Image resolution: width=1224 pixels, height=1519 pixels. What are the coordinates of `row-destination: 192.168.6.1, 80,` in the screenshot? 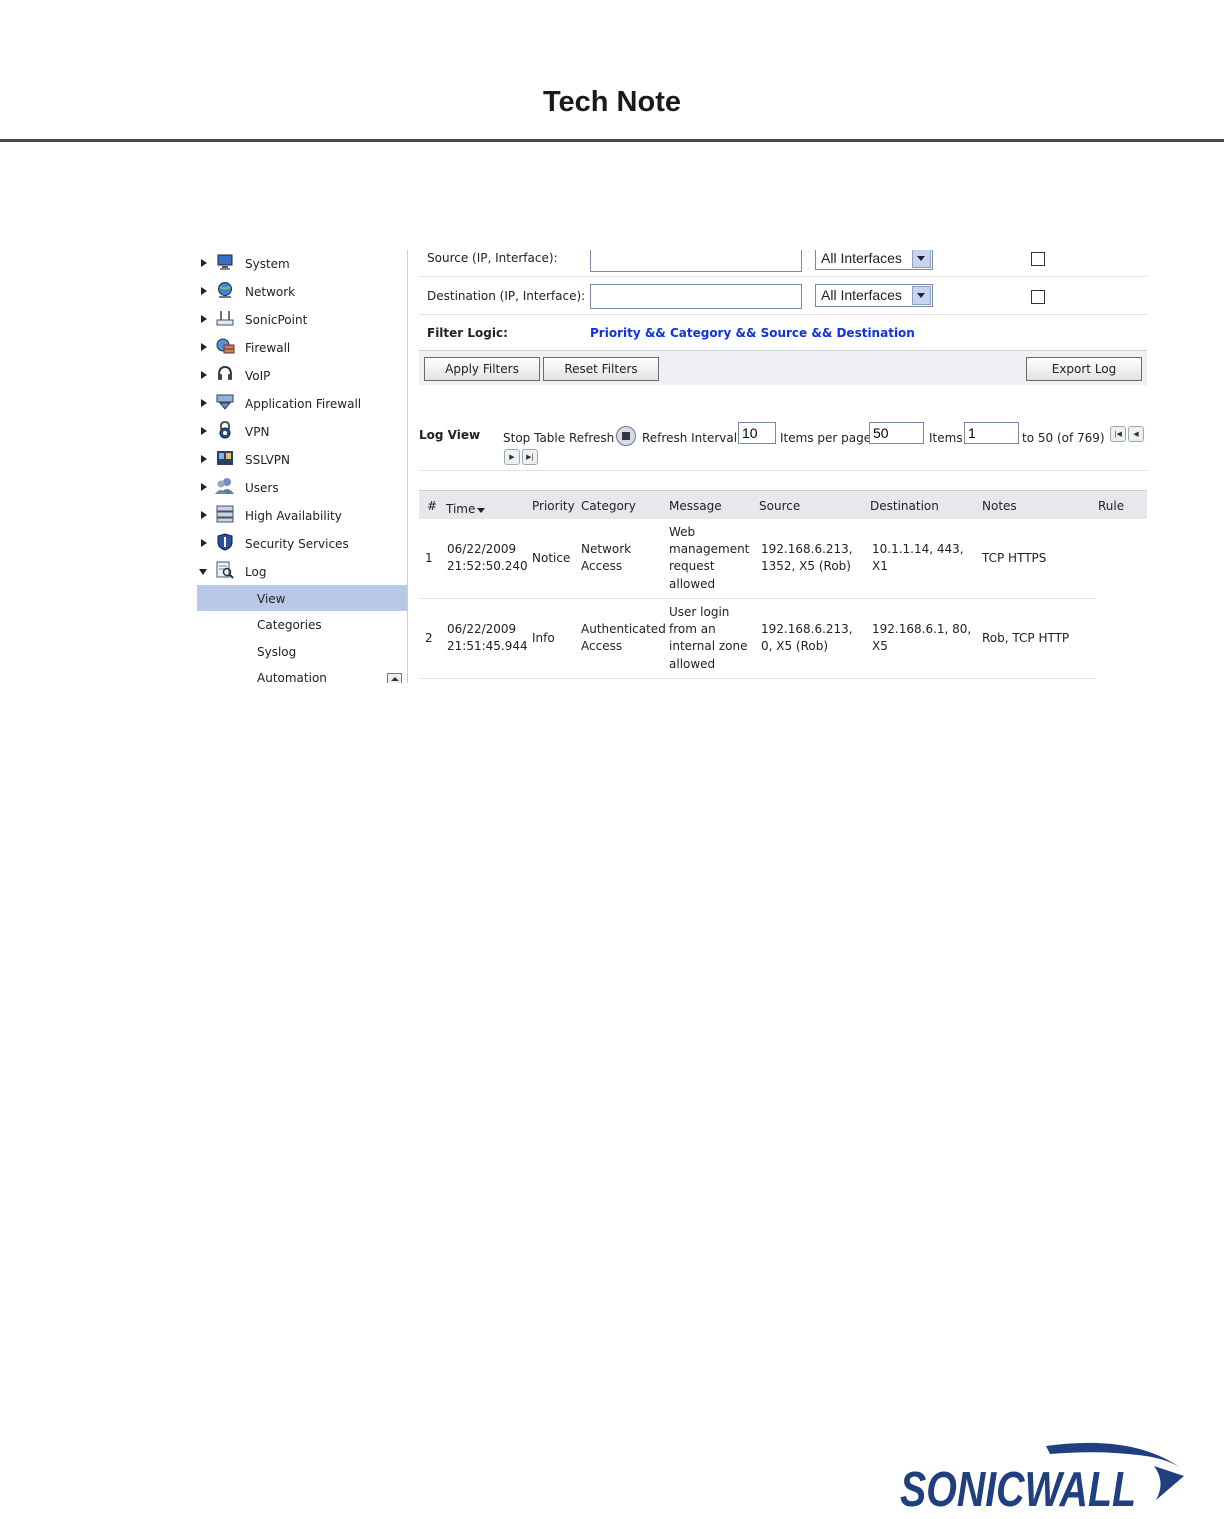 It's located at (922, 629).